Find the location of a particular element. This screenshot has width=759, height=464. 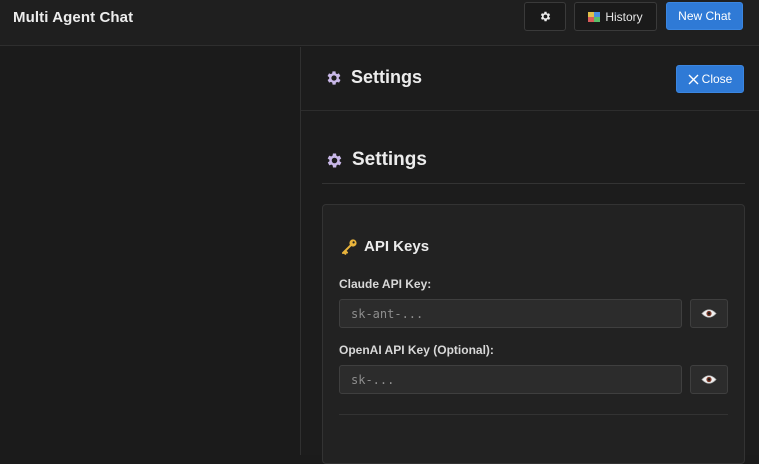

openai-key-toggle-visibility-button is located at coordinates (709, 379).